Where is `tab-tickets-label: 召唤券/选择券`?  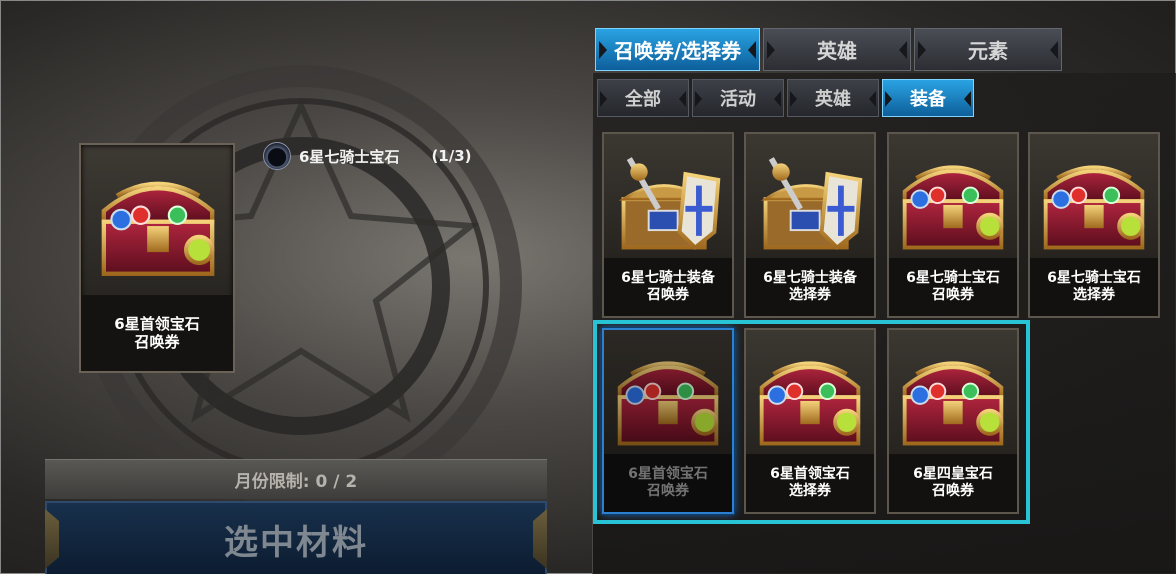 tab-tickets-label: 召唤券/选择券 is located at coordinates (677, 51).